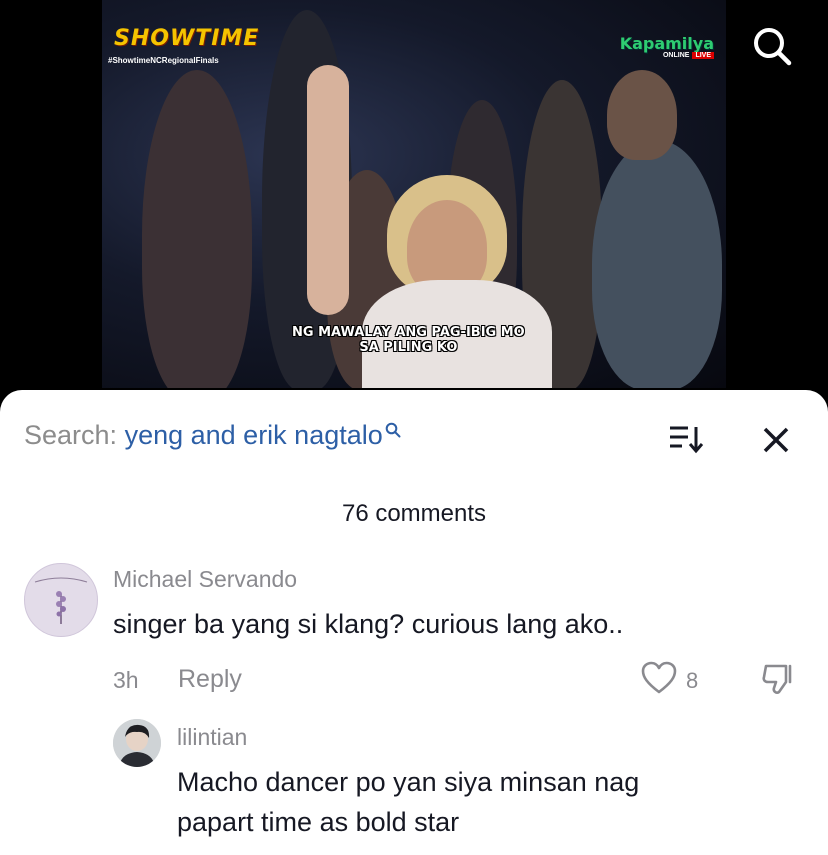  Describe the element at coordinates (778, 680) in the screenshot. I see `dislike-icon` at that location.